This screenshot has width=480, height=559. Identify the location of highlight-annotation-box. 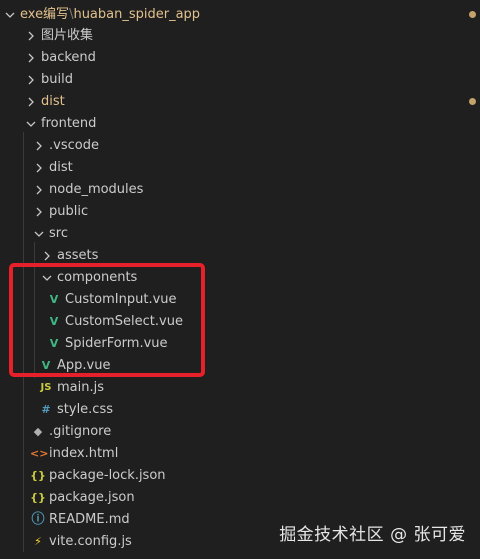
(107, 320).